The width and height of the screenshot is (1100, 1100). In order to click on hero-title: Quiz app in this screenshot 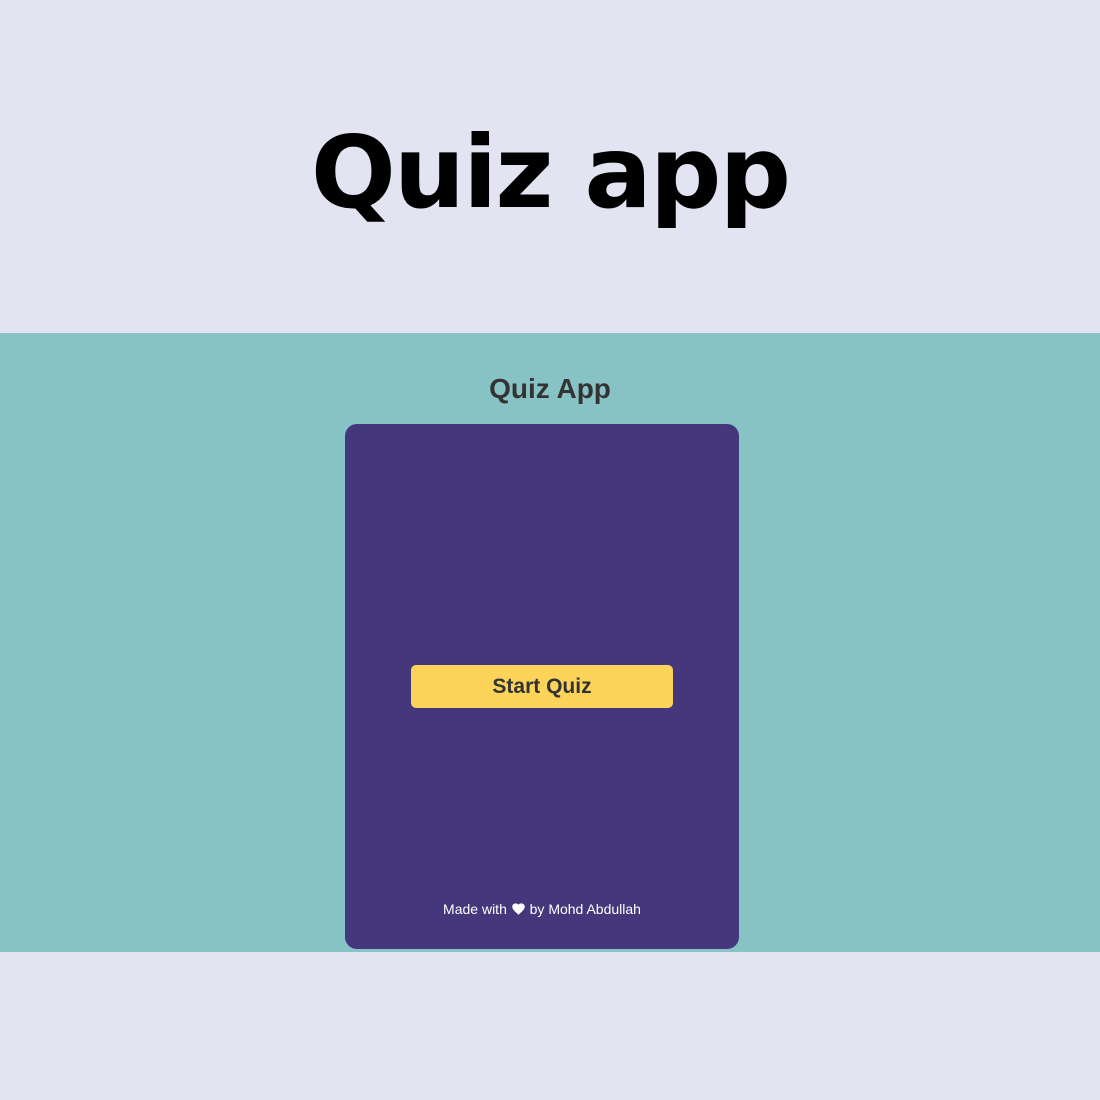, I will do `click(550, 172)`.